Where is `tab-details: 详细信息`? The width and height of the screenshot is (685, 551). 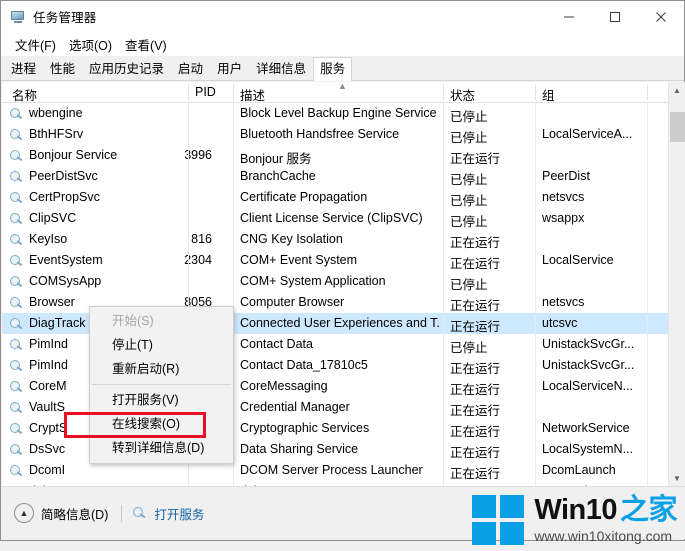
tab-details: 详细信息 is located at coordinates (281, 69).